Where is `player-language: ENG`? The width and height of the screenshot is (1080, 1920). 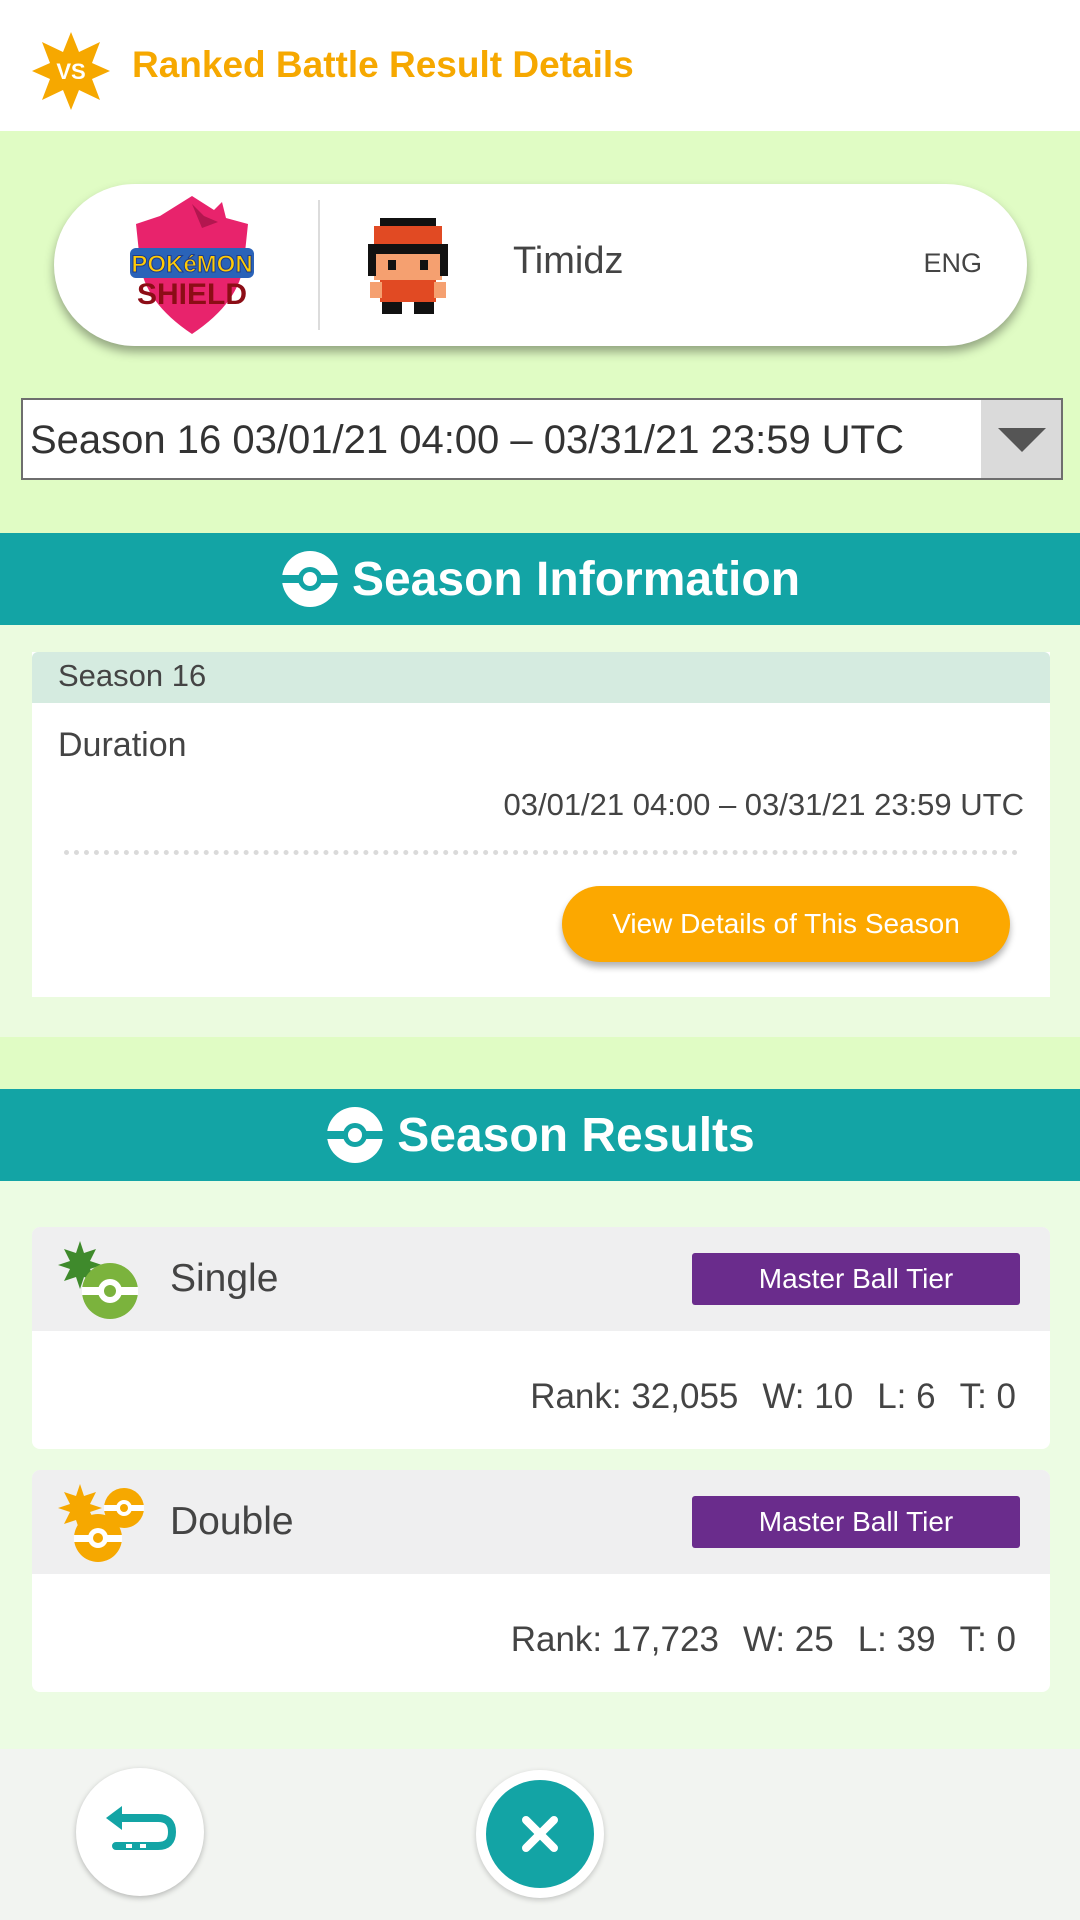
player-language: ENG is located at coordinates (952, 263).